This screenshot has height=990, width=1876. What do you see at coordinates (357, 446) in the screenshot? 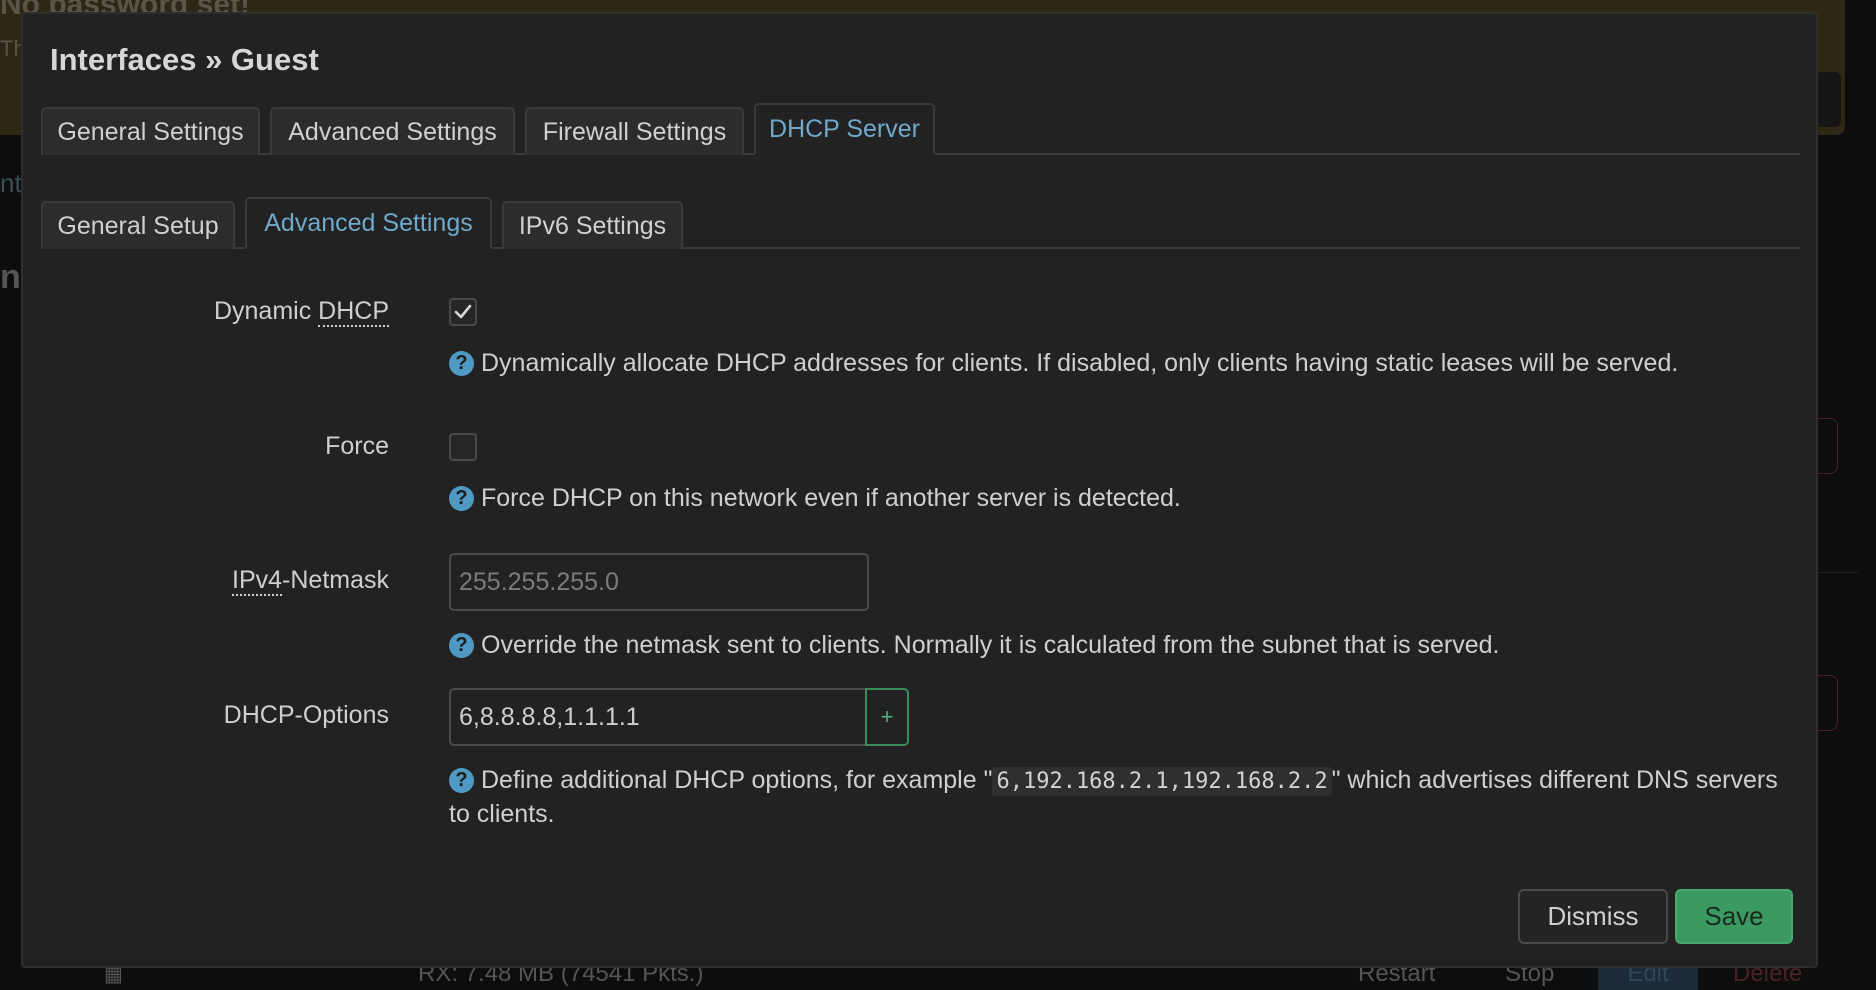
I see `force-label: Force` at bounding box center [357, 446].